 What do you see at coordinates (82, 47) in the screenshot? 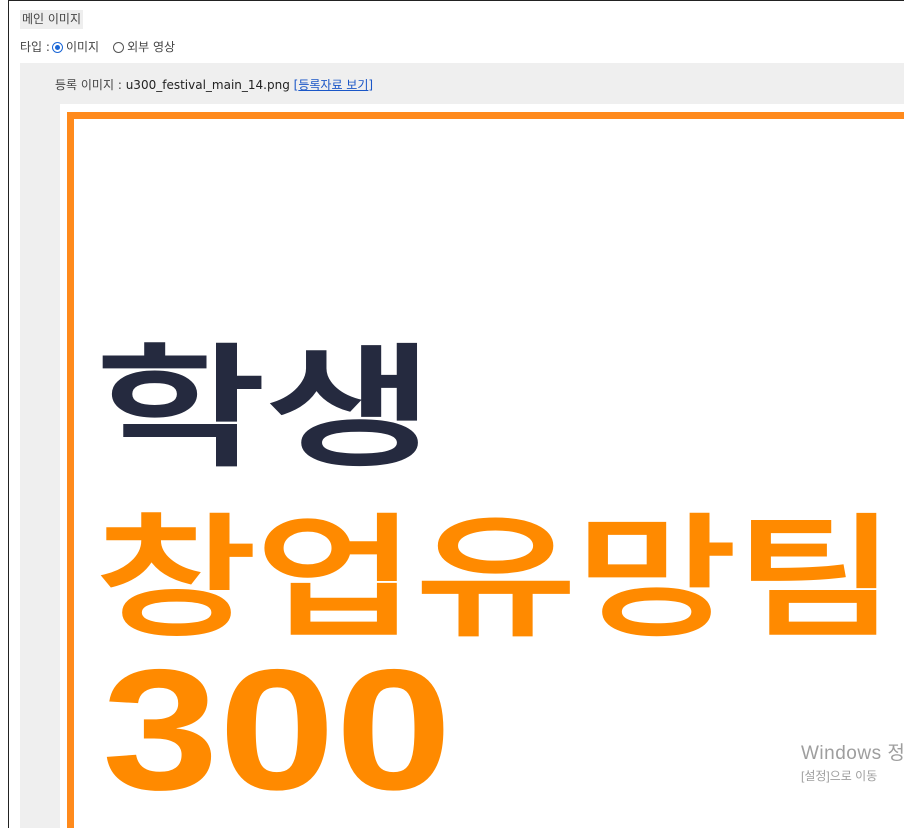
I see `radio-image-label: 이미지` at bounding box center [82, 47].